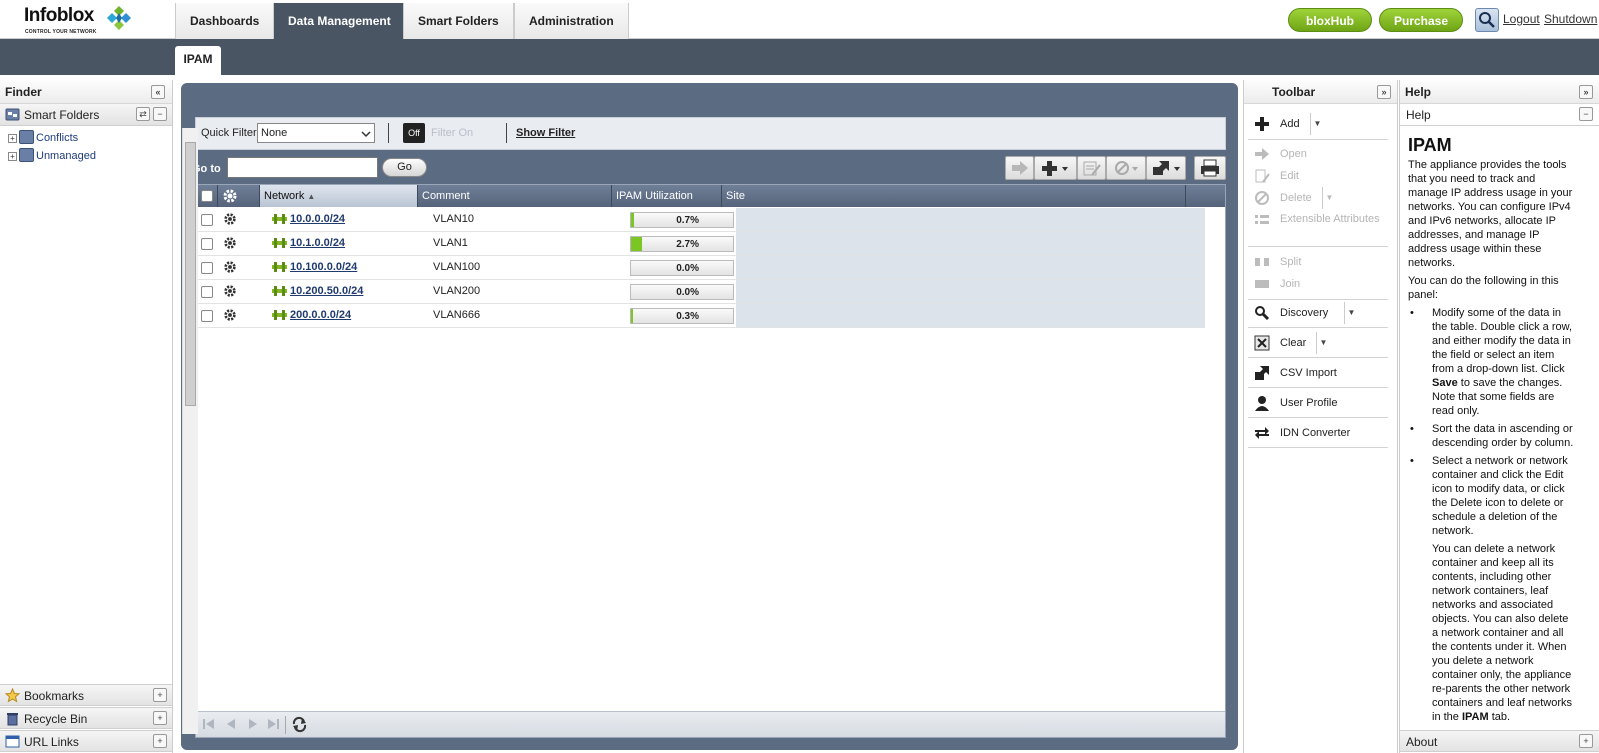 The height and width of the screenshot is (753, 1599). Describe the element at coordinates (320, 315) in the screenshot. I see `network-link: 200.0.0.0/24` at that location.